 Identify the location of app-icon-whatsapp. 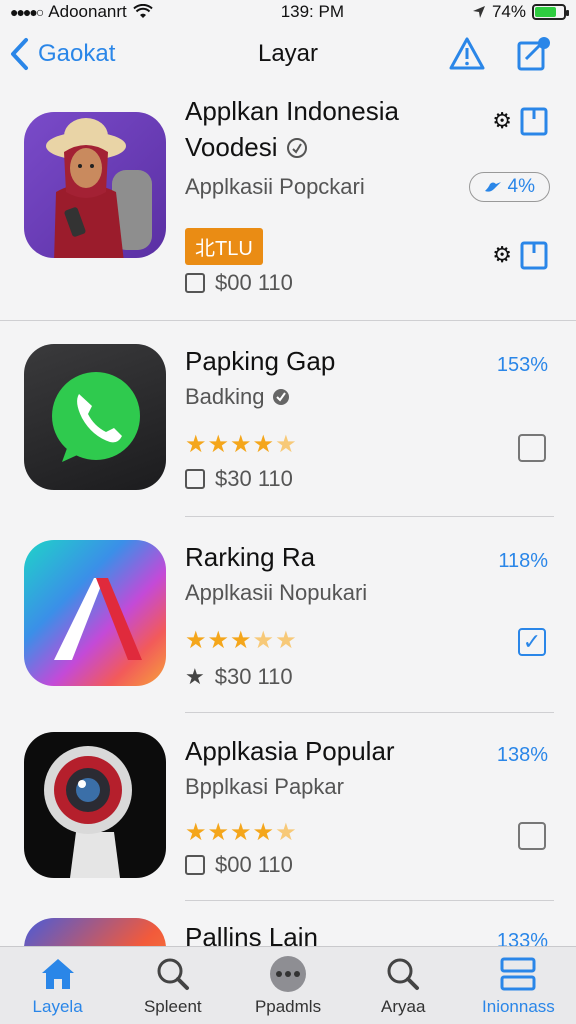
(95, 417).